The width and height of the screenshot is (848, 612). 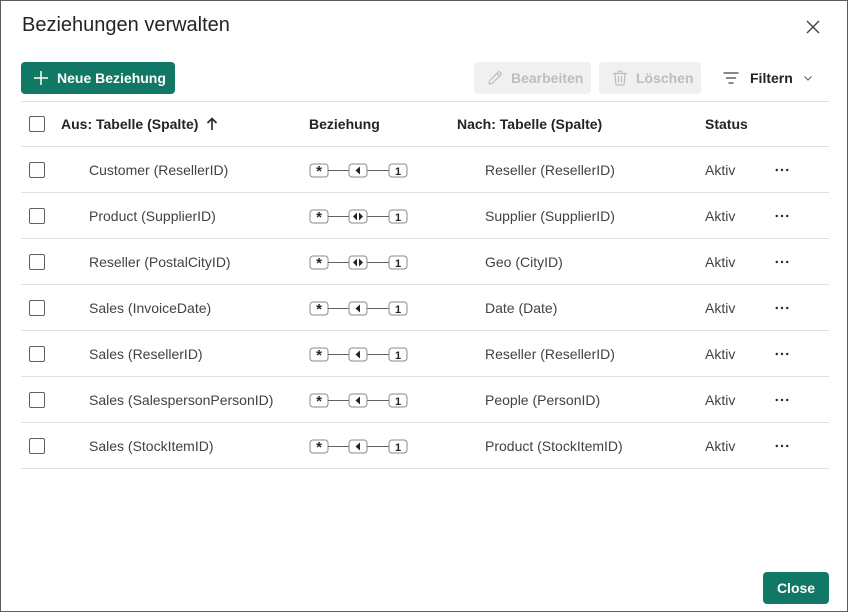 What do you see at coordinates (159, 169) in the screenshot?
I see `from-column-cell: Customer (ResellerID)` at bounding box center [159, 169].